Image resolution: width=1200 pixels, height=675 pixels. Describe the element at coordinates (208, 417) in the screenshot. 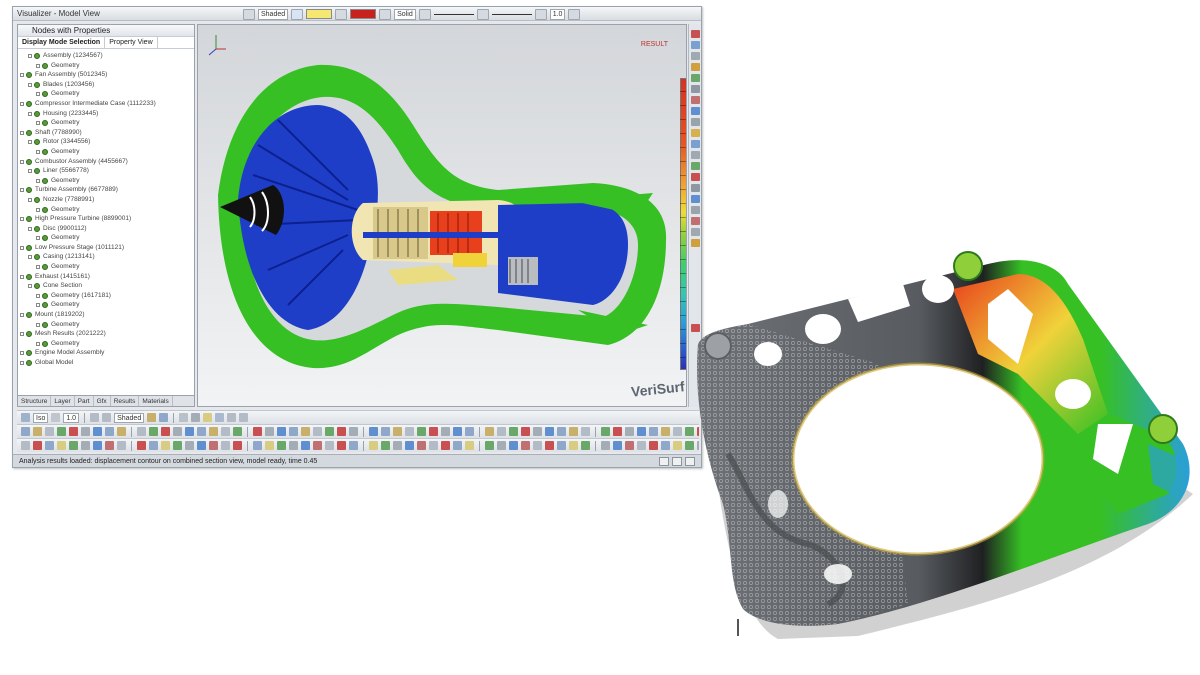

I see `light-icon` at that location.